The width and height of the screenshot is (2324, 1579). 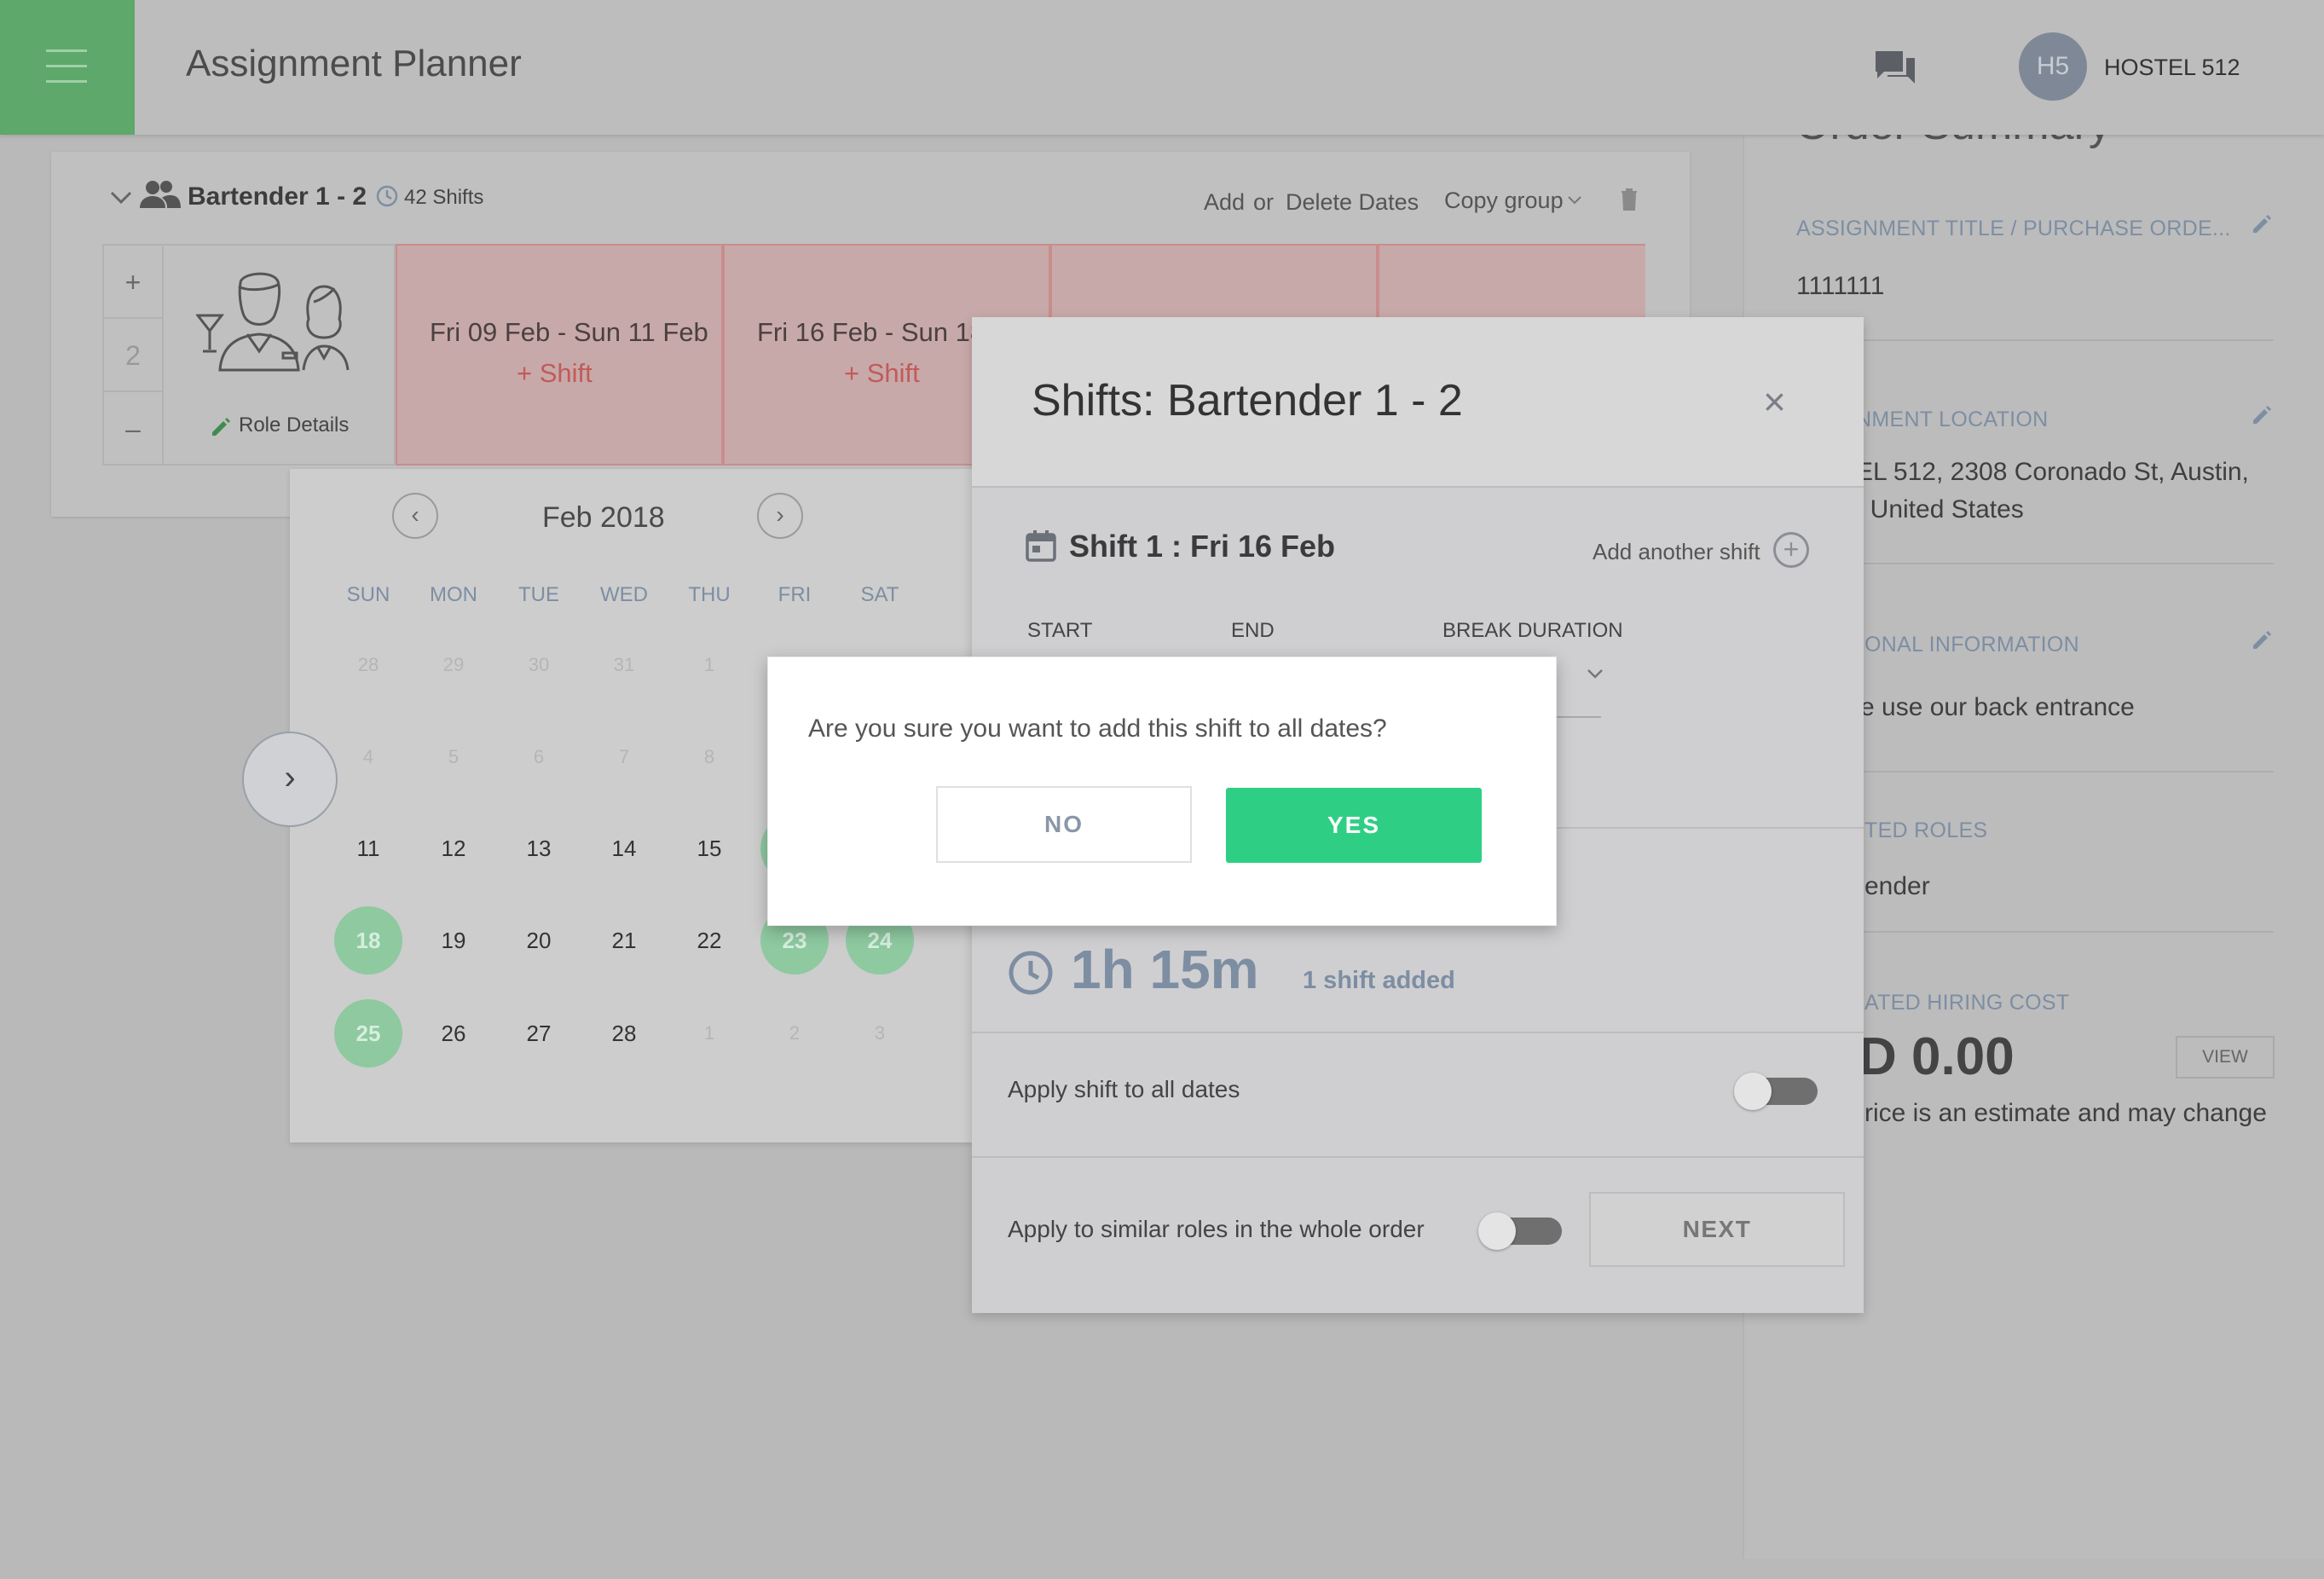 What do you see at coordinates (1352, 202) in the screenshot?
I see `delete-dates-link: Delete Dates` at bounding box center [1352, 202].